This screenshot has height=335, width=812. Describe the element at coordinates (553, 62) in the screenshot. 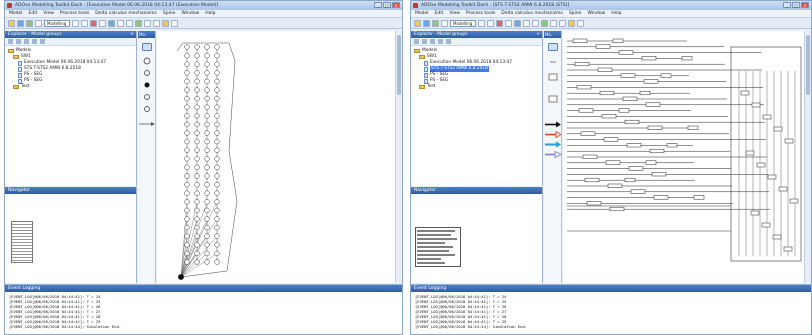

I see `small-line-tool-icon` at that location.